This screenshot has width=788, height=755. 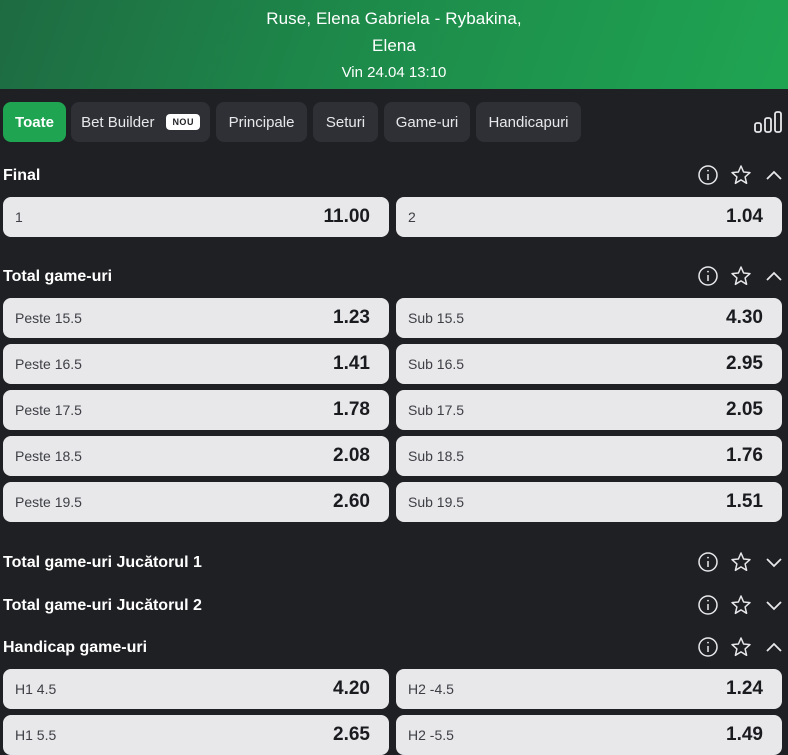 I want to click on odd-button: Sub 16.5 2.95, so click(x=589, y=364).